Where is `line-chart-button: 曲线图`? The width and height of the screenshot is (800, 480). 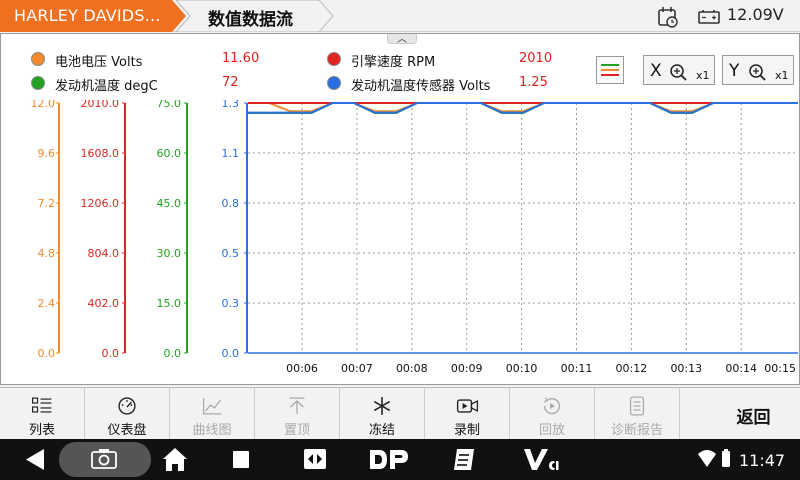
line-chart-button: 曲线图 is located at coordinates (212, 414).